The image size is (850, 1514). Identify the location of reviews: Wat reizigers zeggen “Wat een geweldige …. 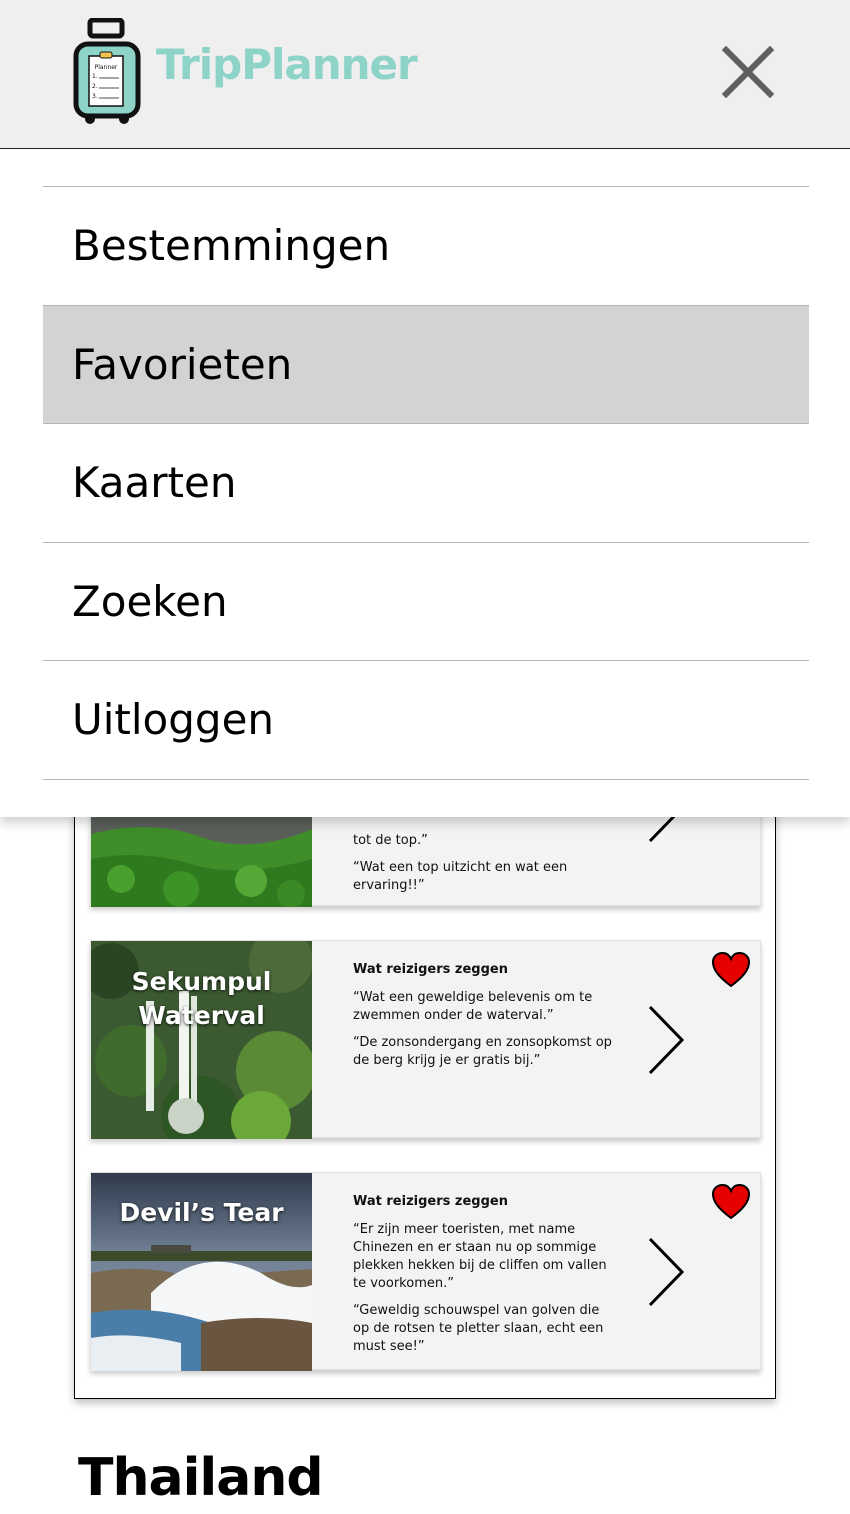
(484, 1020).